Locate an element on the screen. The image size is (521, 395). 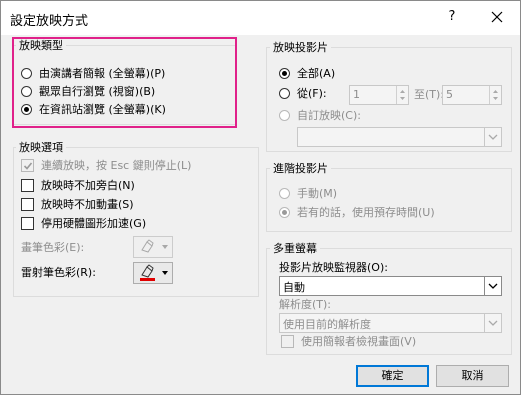
title-bar: 設定放映方式 ? is located at coordinates (260, 18).